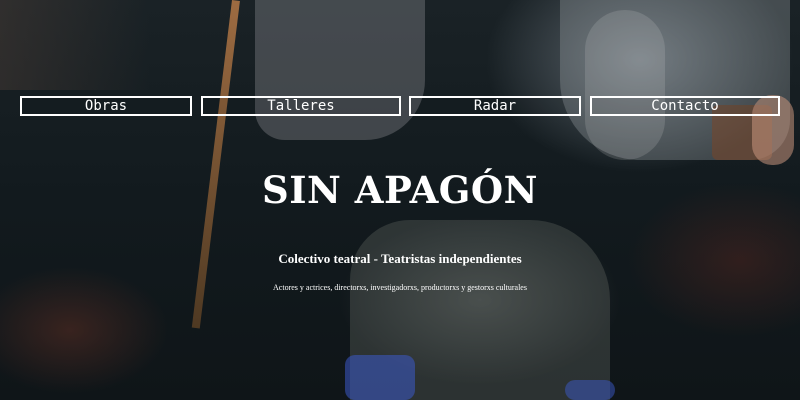  I want to click on nav-link-contacto: Contacto, so click(685, 106).